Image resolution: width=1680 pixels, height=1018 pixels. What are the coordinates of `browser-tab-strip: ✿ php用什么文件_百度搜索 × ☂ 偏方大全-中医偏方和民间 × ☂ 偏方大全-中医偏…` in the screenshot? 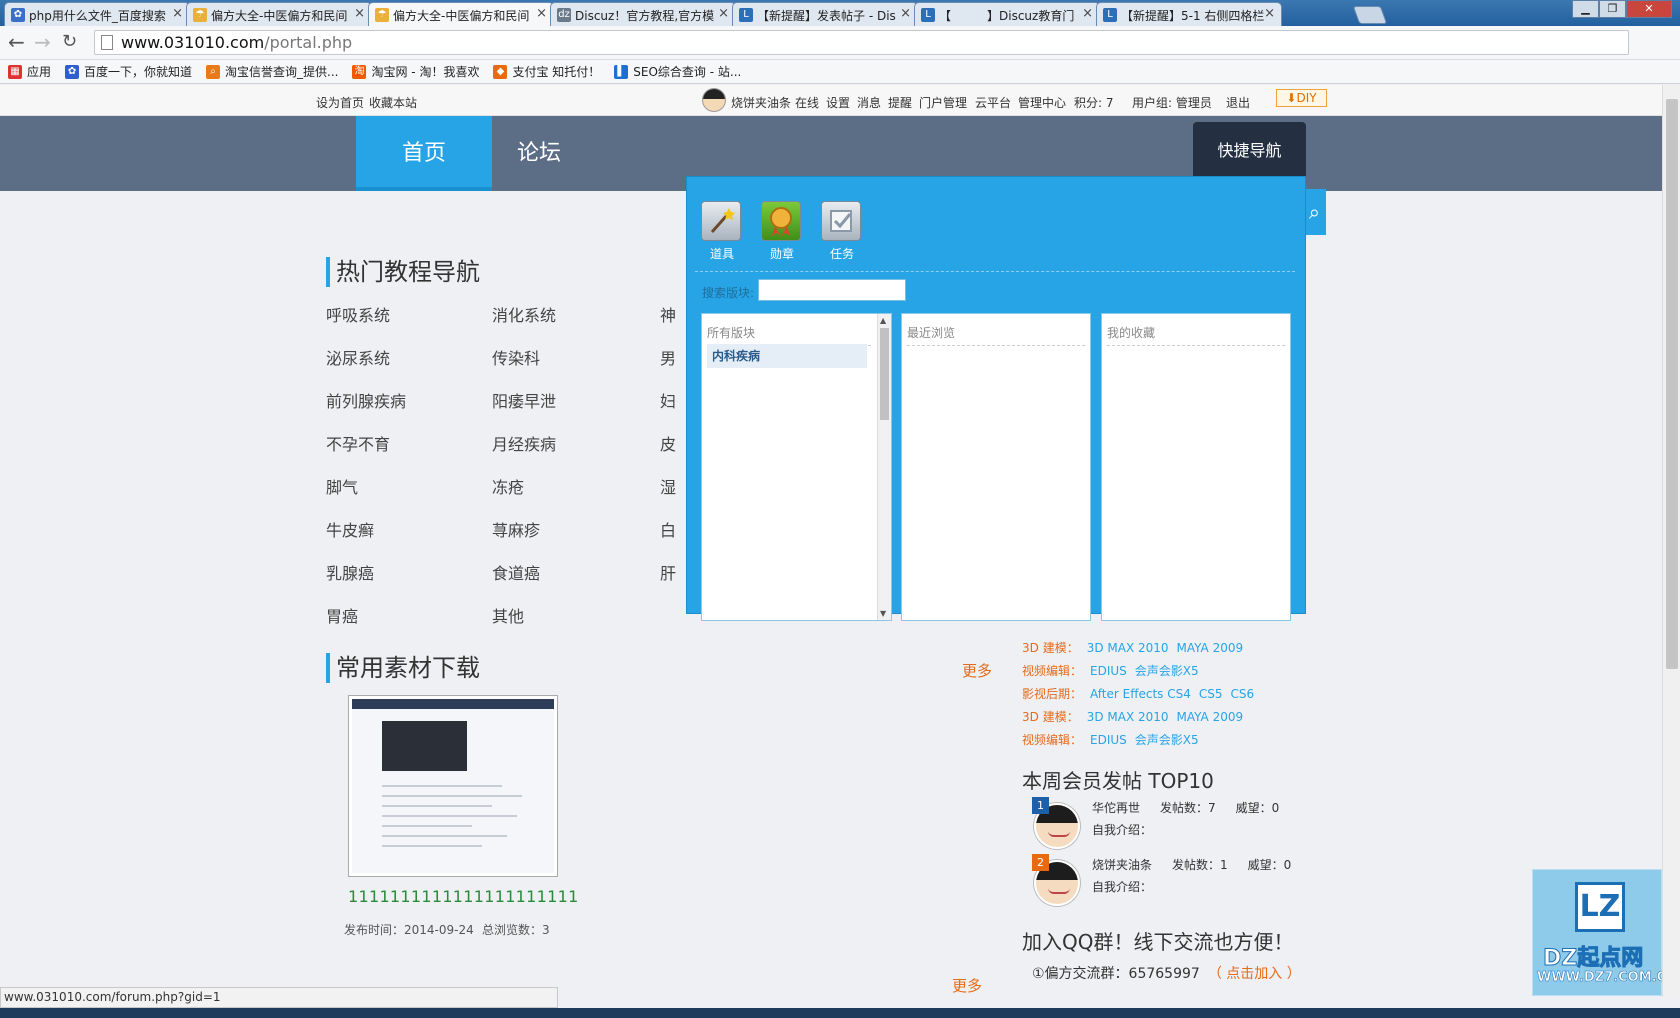 It's located at (840, 13).